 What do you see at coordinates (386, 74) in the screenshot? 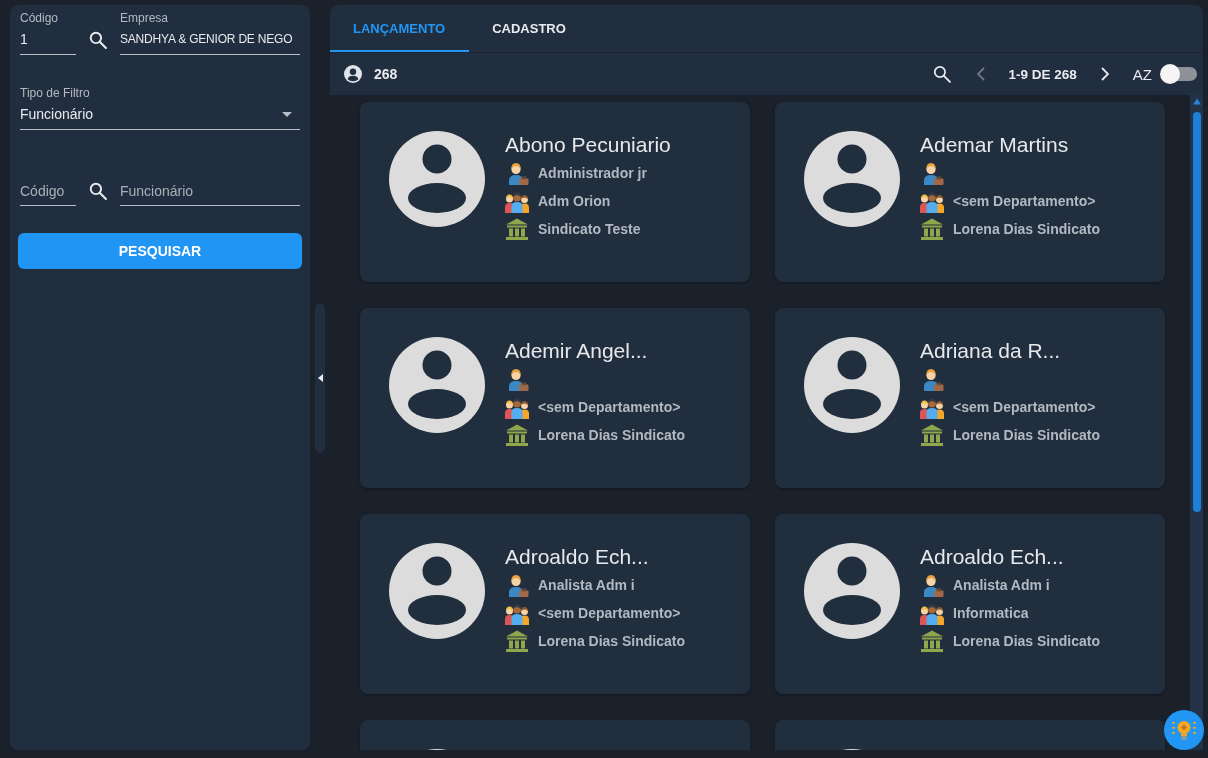
I see `record-count: 268` at bounding box center [386, 74].